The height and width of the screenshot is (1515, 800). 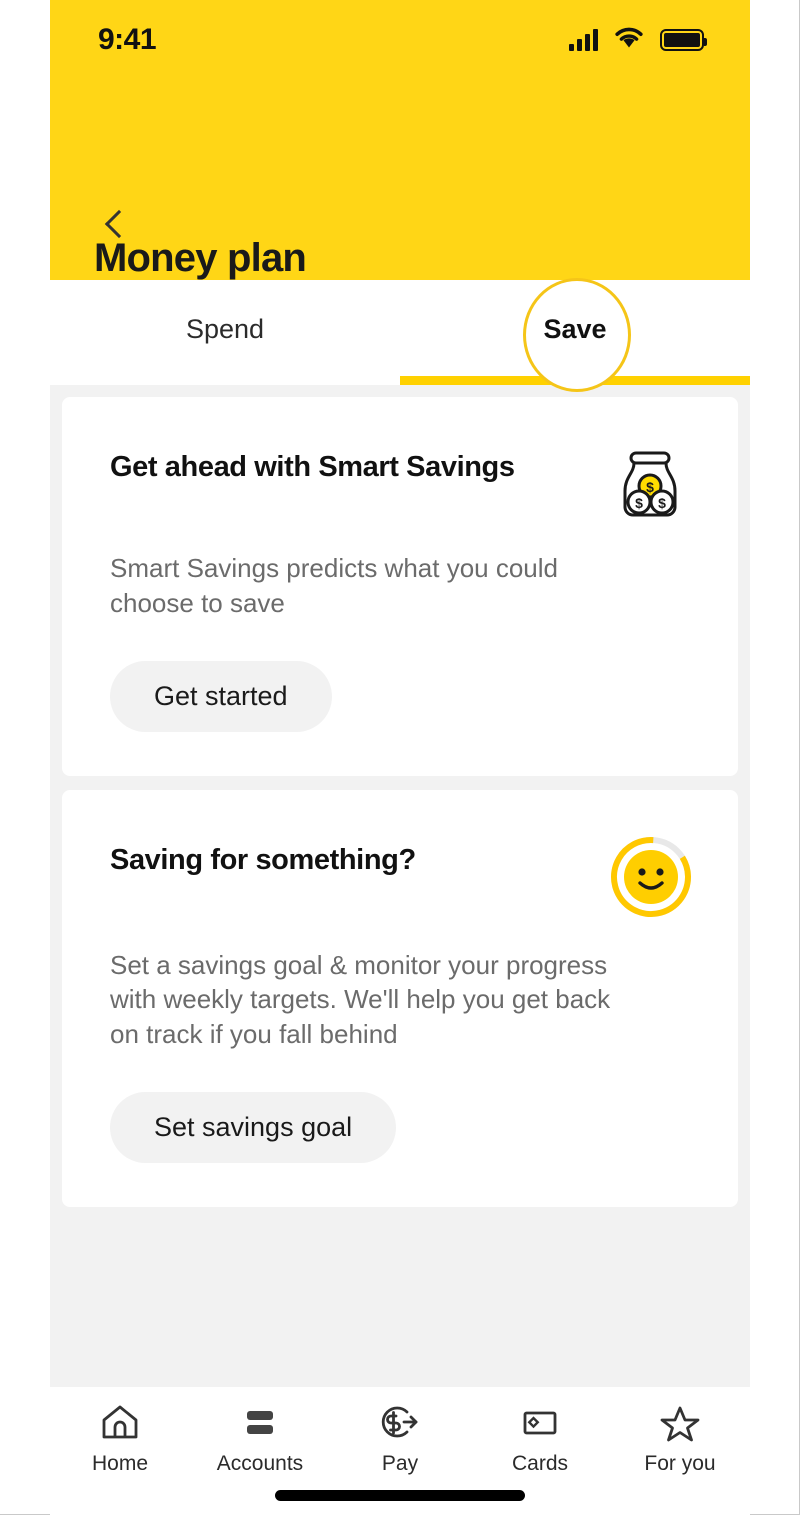 What do you see at coordinates (127, 39) in the screenshot?
I see `status-bar-time: 9:41` at bounding box center [127, 39].